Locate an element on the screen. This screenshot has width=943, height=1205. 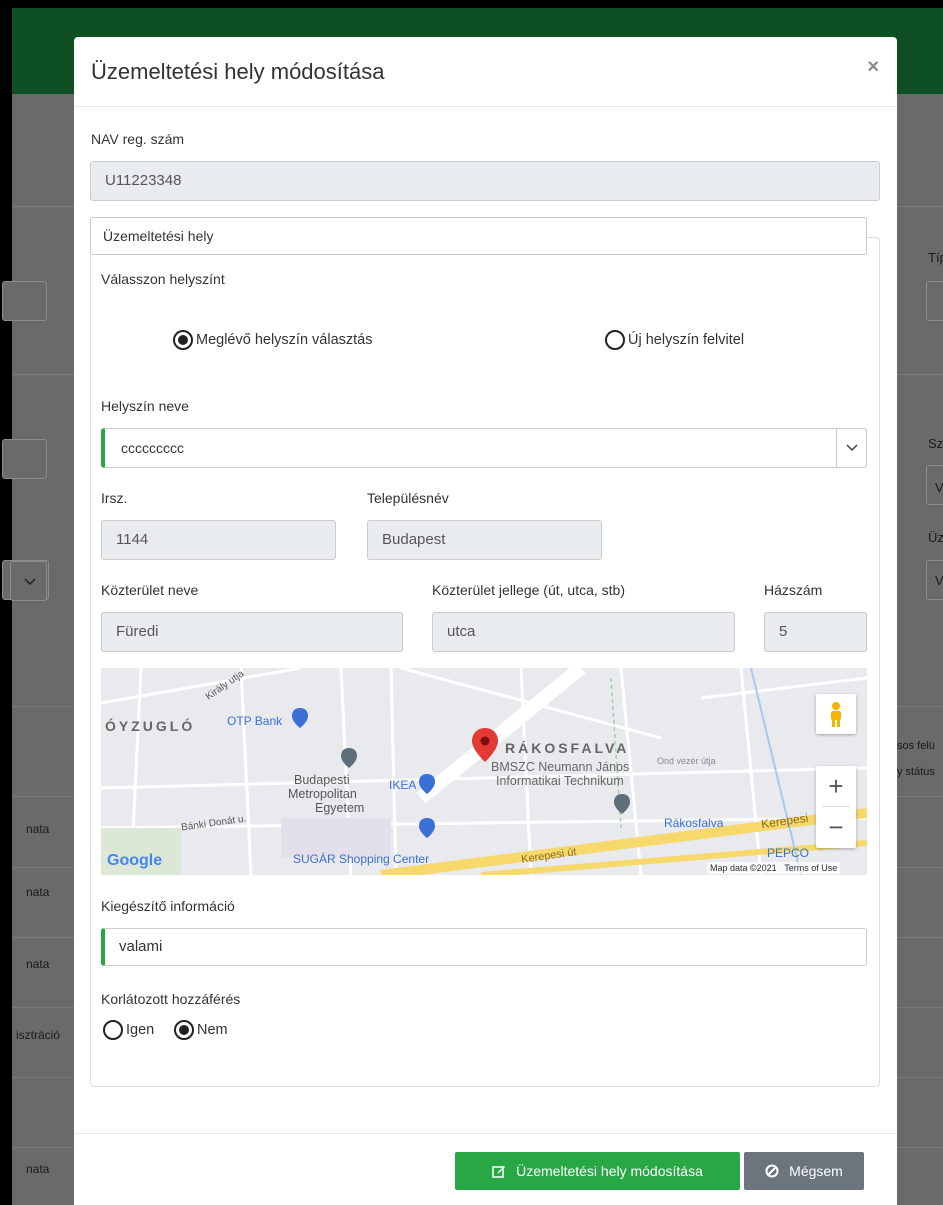
radio-no-label: Nem is located at coordinates (212, 1030).